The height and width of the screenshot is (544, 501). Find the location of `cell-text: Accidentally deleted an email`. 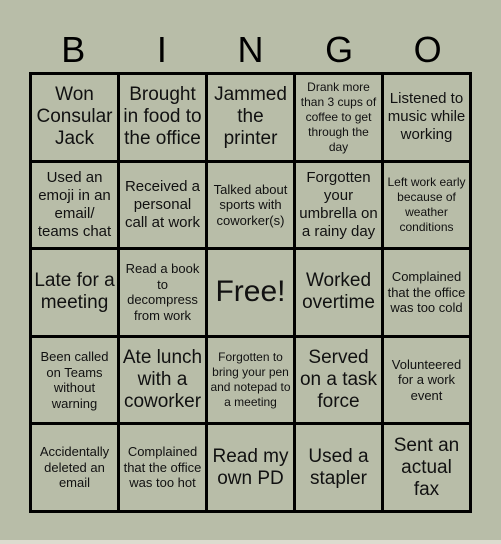

cell-text: Accidentally deleted an email is located at coordinates (74, 467).